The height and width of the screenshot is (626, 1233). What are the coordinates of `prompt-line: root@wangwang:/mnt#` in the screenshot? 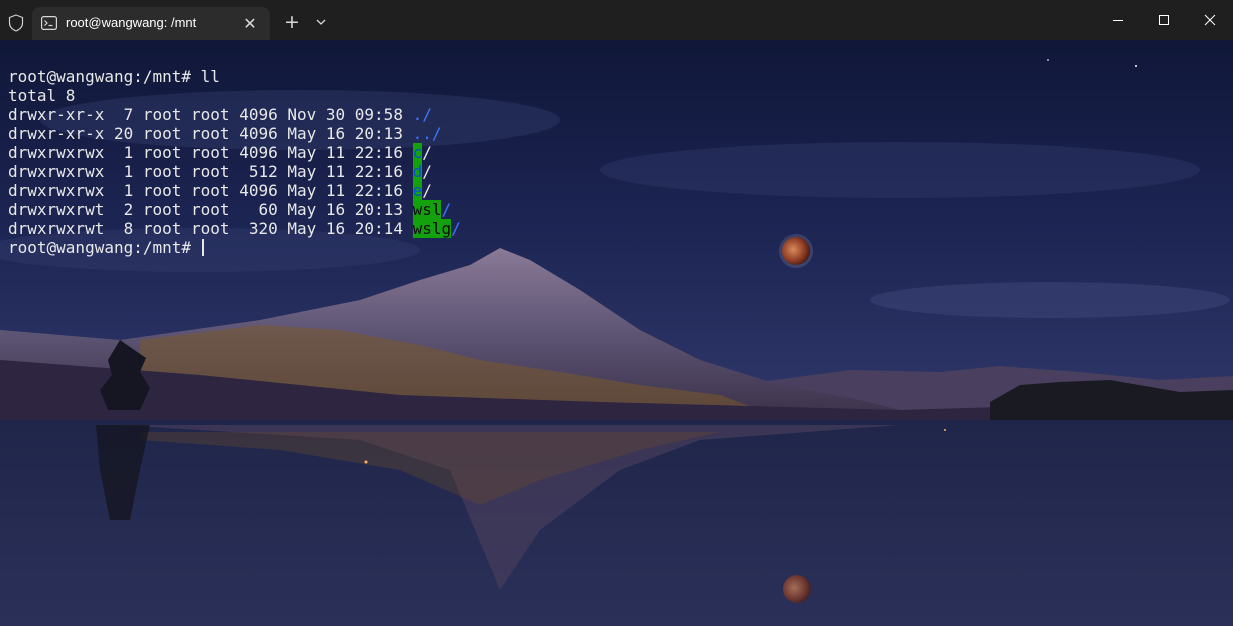 It's located at (234, 247).